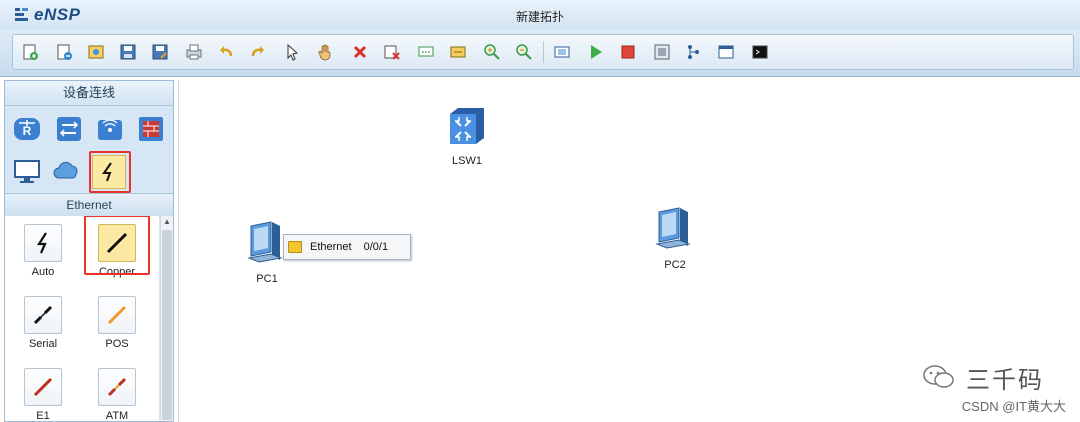 The width and height of the screenshot is (1080, 422). I want to click on start-icon, so click(596, 52).